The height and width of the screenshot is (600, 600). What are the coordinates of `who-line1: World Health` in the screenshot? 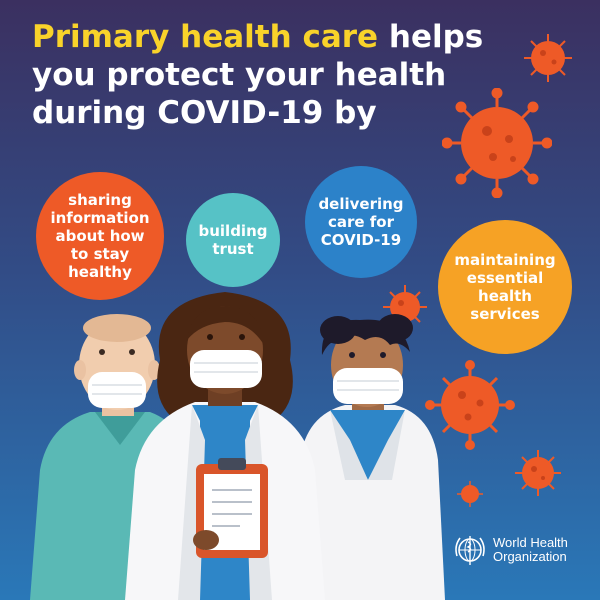 It's located at (530, 542).